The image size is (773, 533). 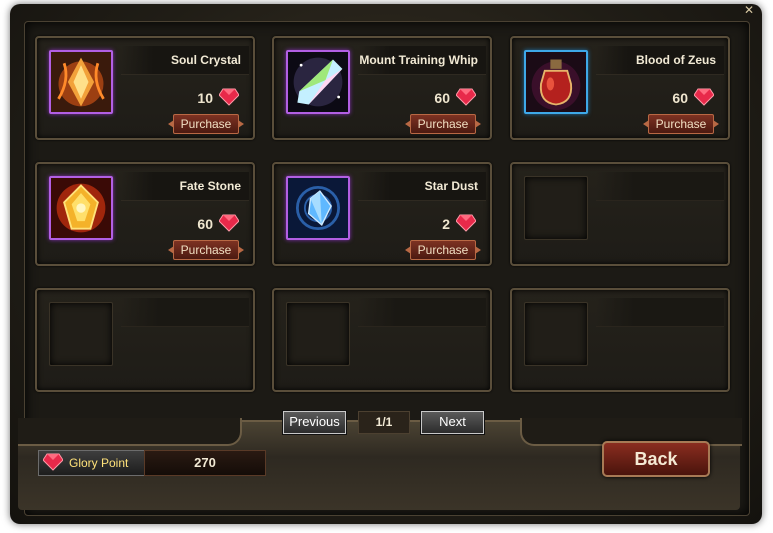 What do you see at coordinates (382, 214) in the screenshot?
I see `item-card-star-dust: Star Dust 2 Purchase` at bounding box center [382, 214].